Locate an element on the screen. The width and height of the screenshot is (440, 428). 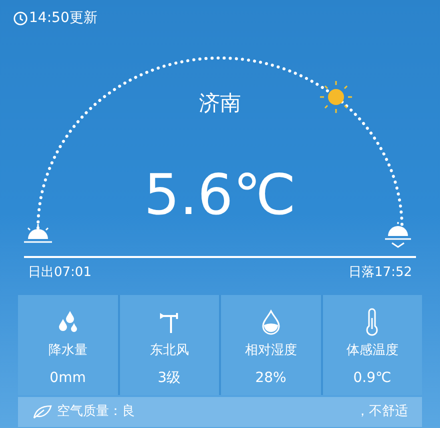
temperature: 5.6℃ is located at coordinates (220, 196).